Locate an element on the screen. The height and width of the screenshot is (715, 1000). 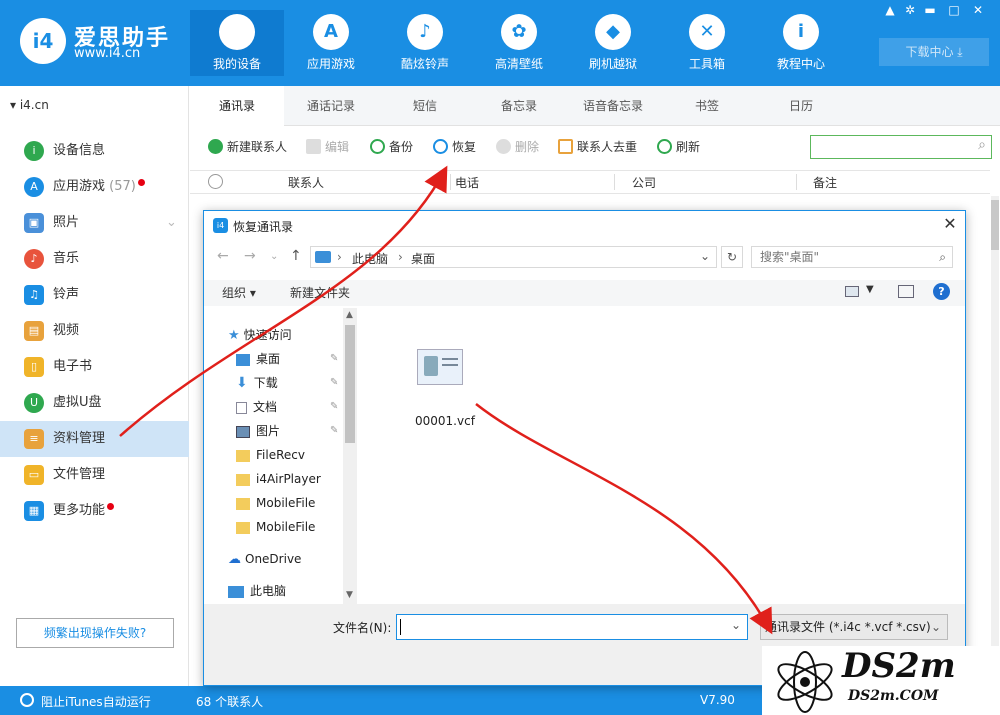
contacts-scrollbar-thumb is located at coordinates (995, 225).